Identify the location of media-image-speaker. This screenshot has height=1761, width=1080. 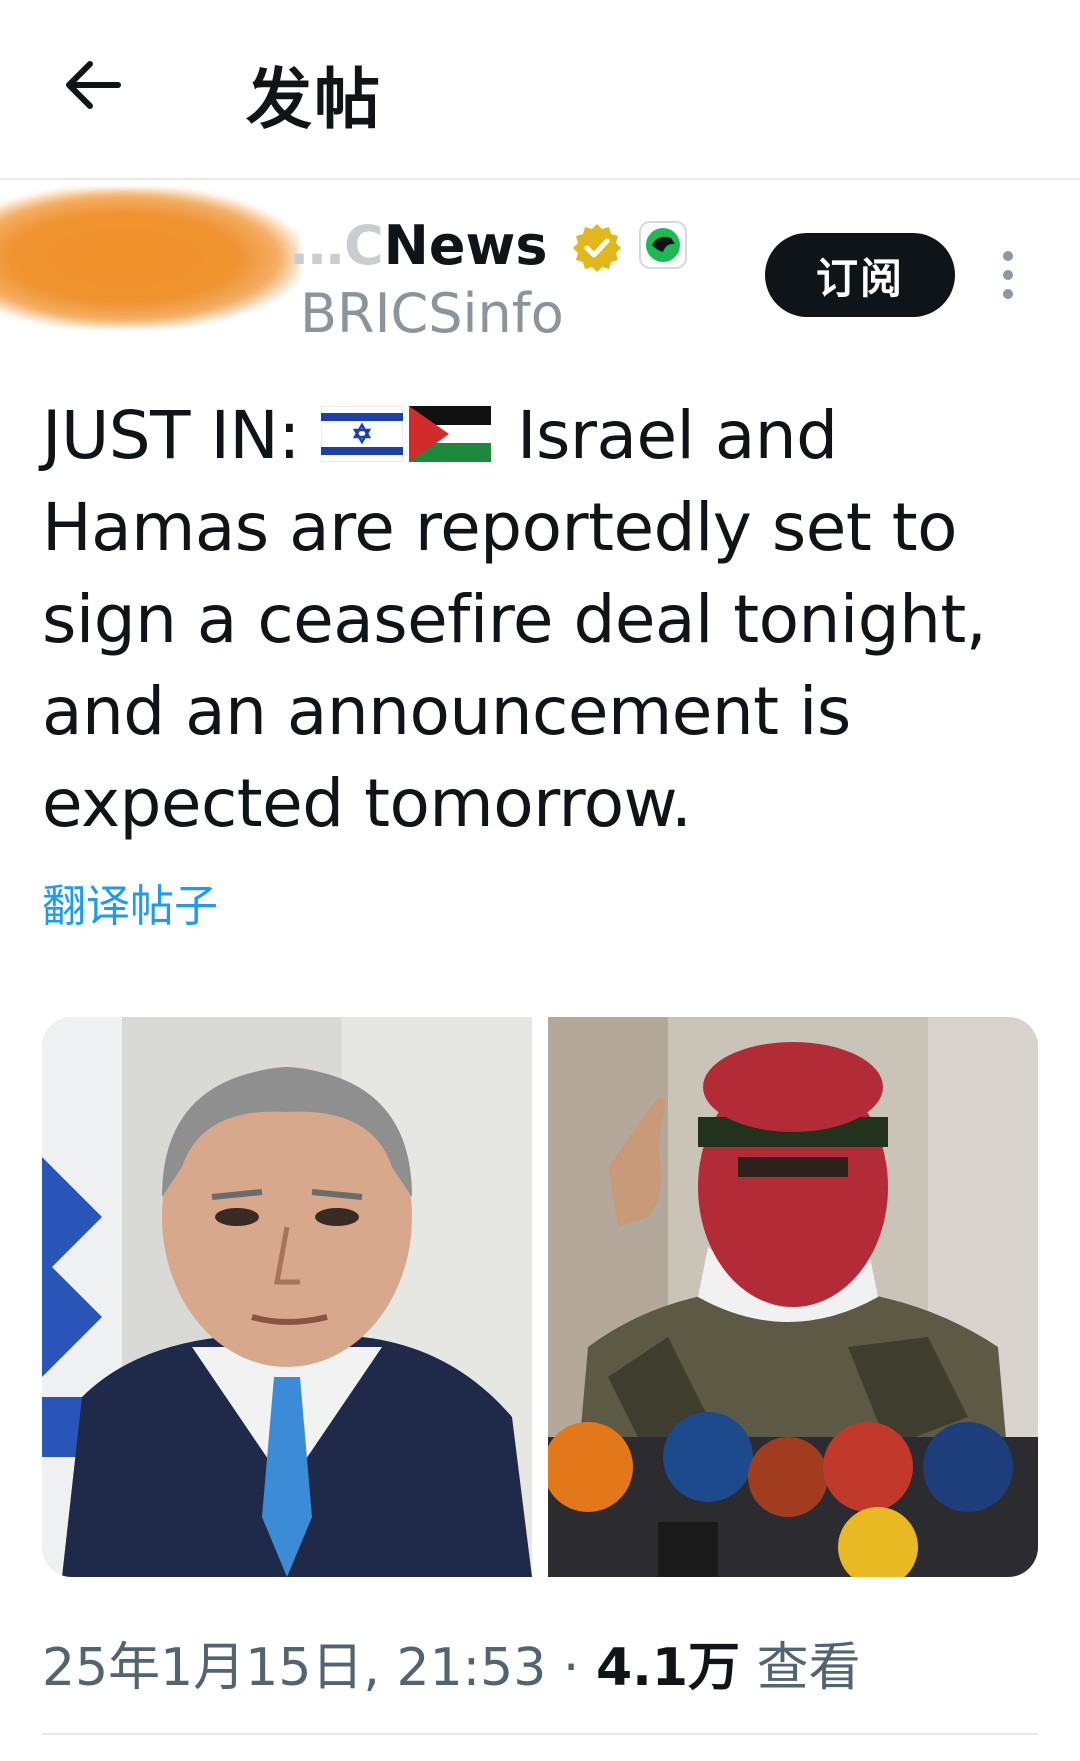
(793, 1297).